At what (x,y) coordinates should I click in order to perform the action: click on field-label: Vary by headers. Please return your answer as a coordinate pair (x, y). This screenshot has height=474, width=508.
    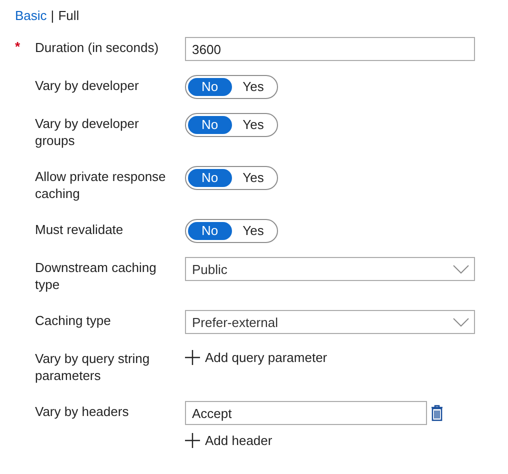
    Looking at the image, I should click on (82, 412).